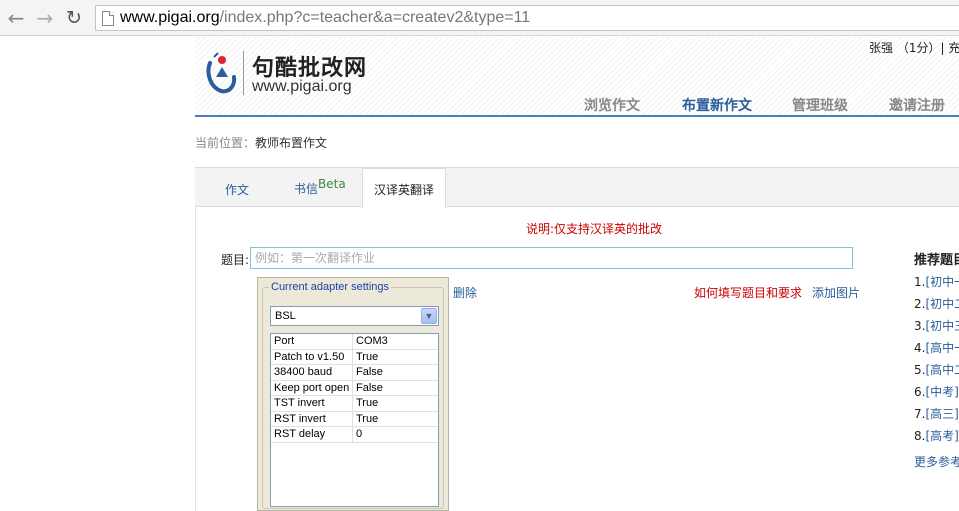 This screenshot has width=959, height=511. Describe the element at coordinates (941, 436) in the screenshot. I see `topic-link: [高考]` at that location.